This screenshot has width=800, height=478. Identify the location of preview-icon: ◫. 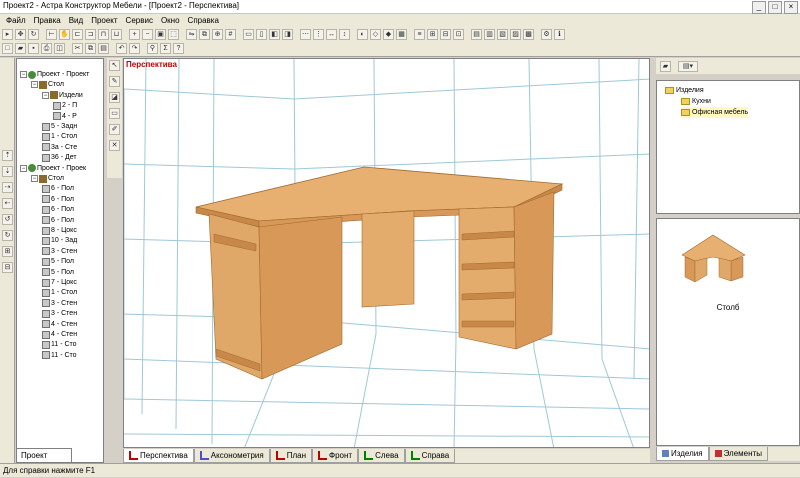
(59, 48).